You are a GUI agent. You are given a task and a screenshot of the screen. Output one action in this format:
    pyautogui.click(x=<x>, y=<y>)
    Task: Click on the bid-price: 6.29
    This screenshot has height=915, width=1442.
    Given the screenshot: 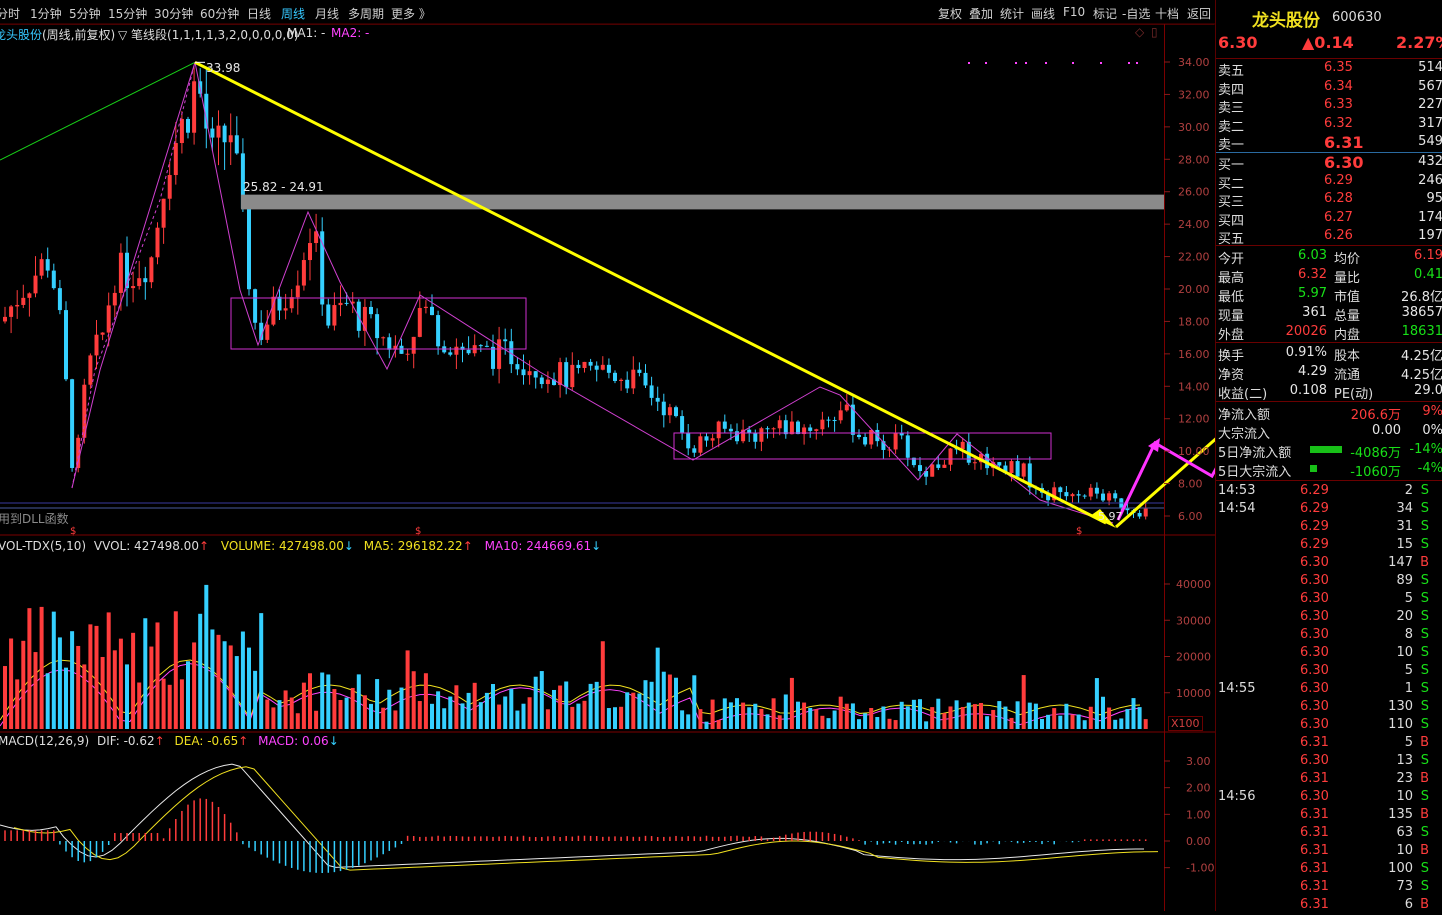 What is the action you would take?
    pyautogui.click(x=1338, y=180)
    